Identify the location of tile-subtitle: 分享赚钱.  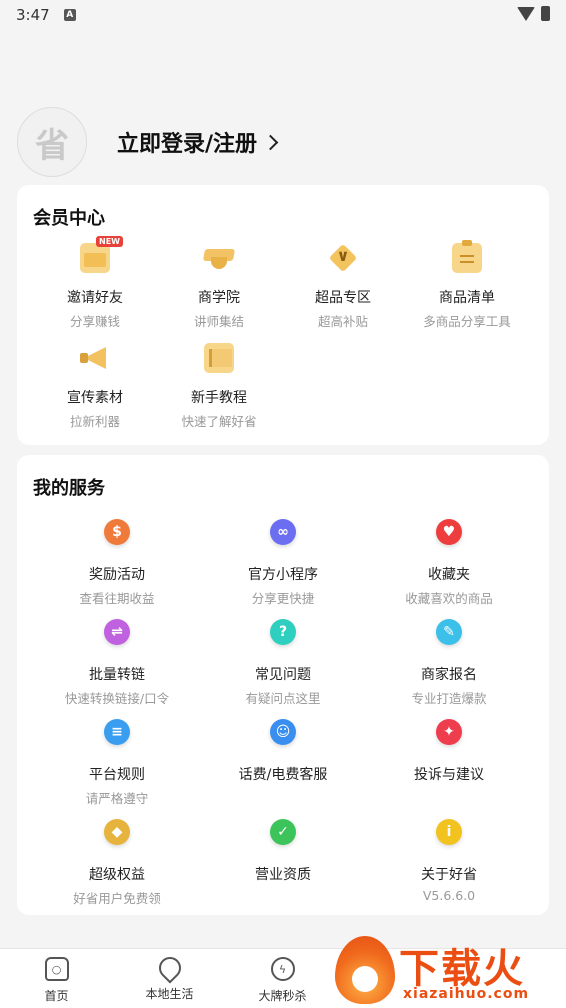
(94, 321).